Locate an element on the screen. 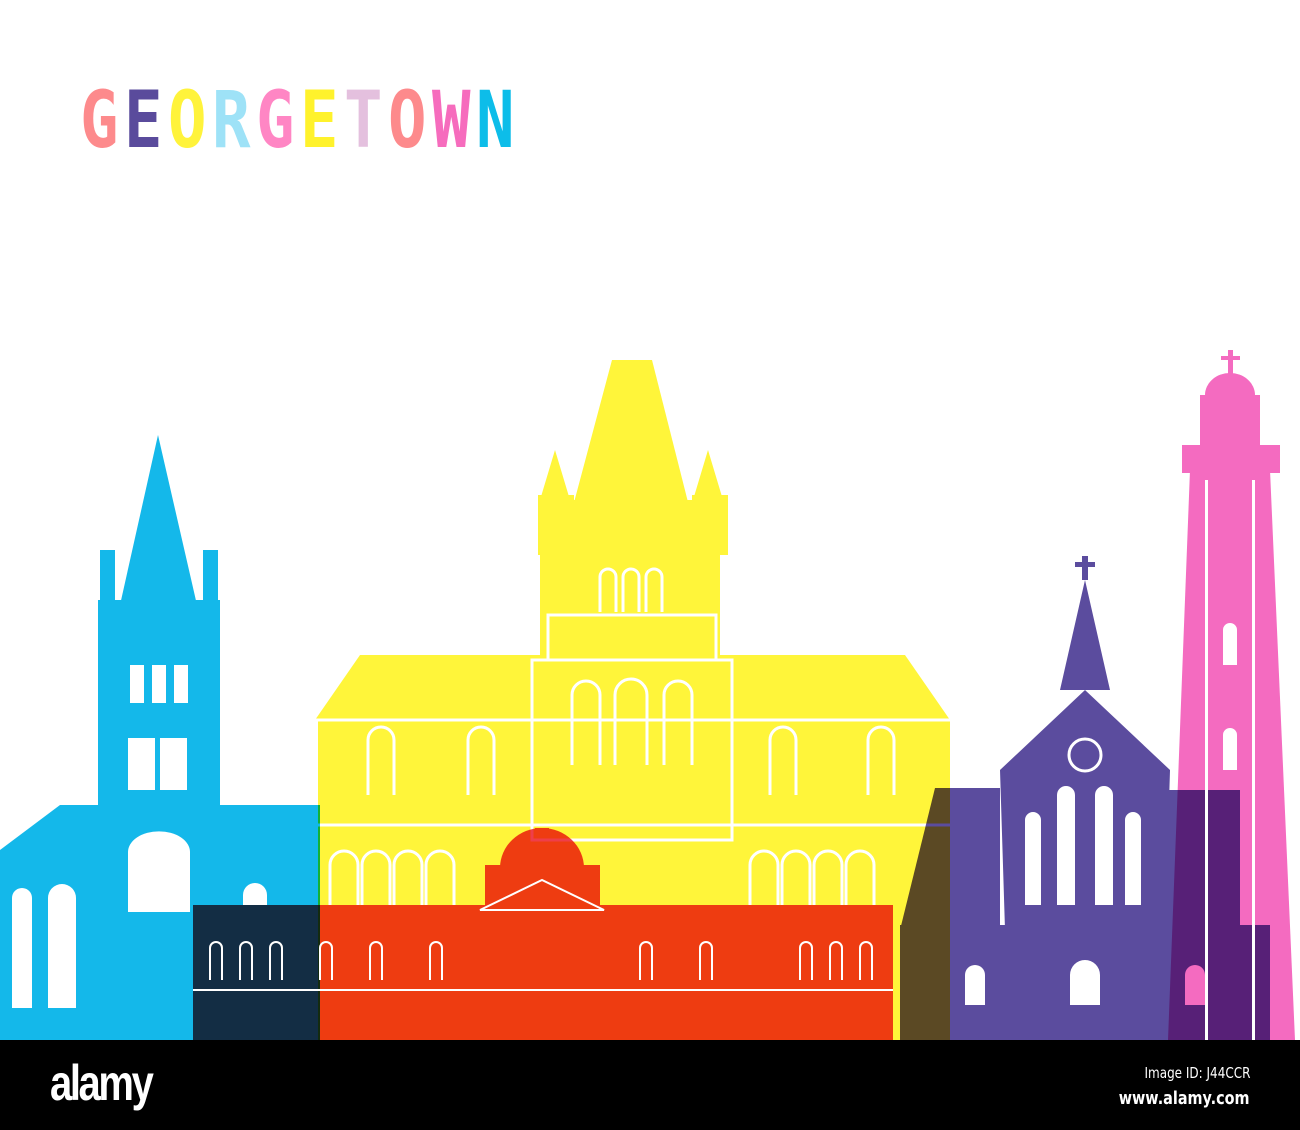 This screenshot has width=1300, height=1130. site-url: www.alamy.com is located at coordinates (1184, 1098).